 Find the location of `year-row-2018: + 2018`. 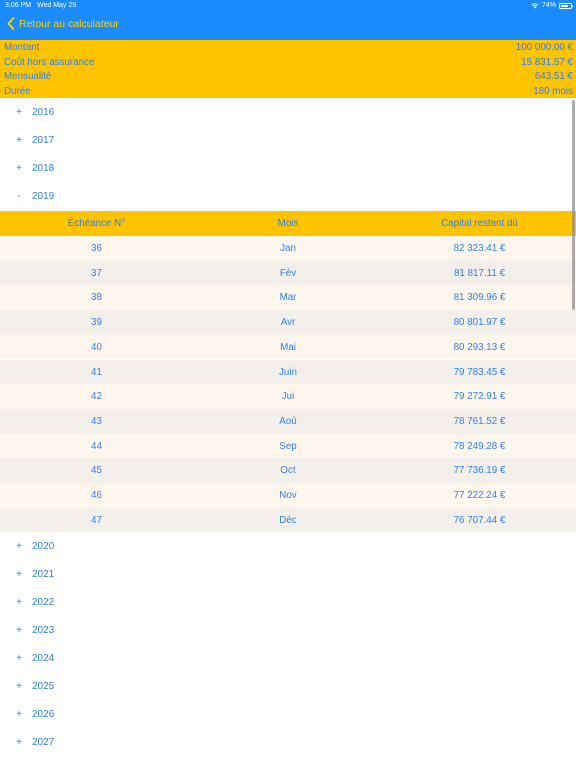

year-row-2018: + 2018 is located at coordinates (288, 169).